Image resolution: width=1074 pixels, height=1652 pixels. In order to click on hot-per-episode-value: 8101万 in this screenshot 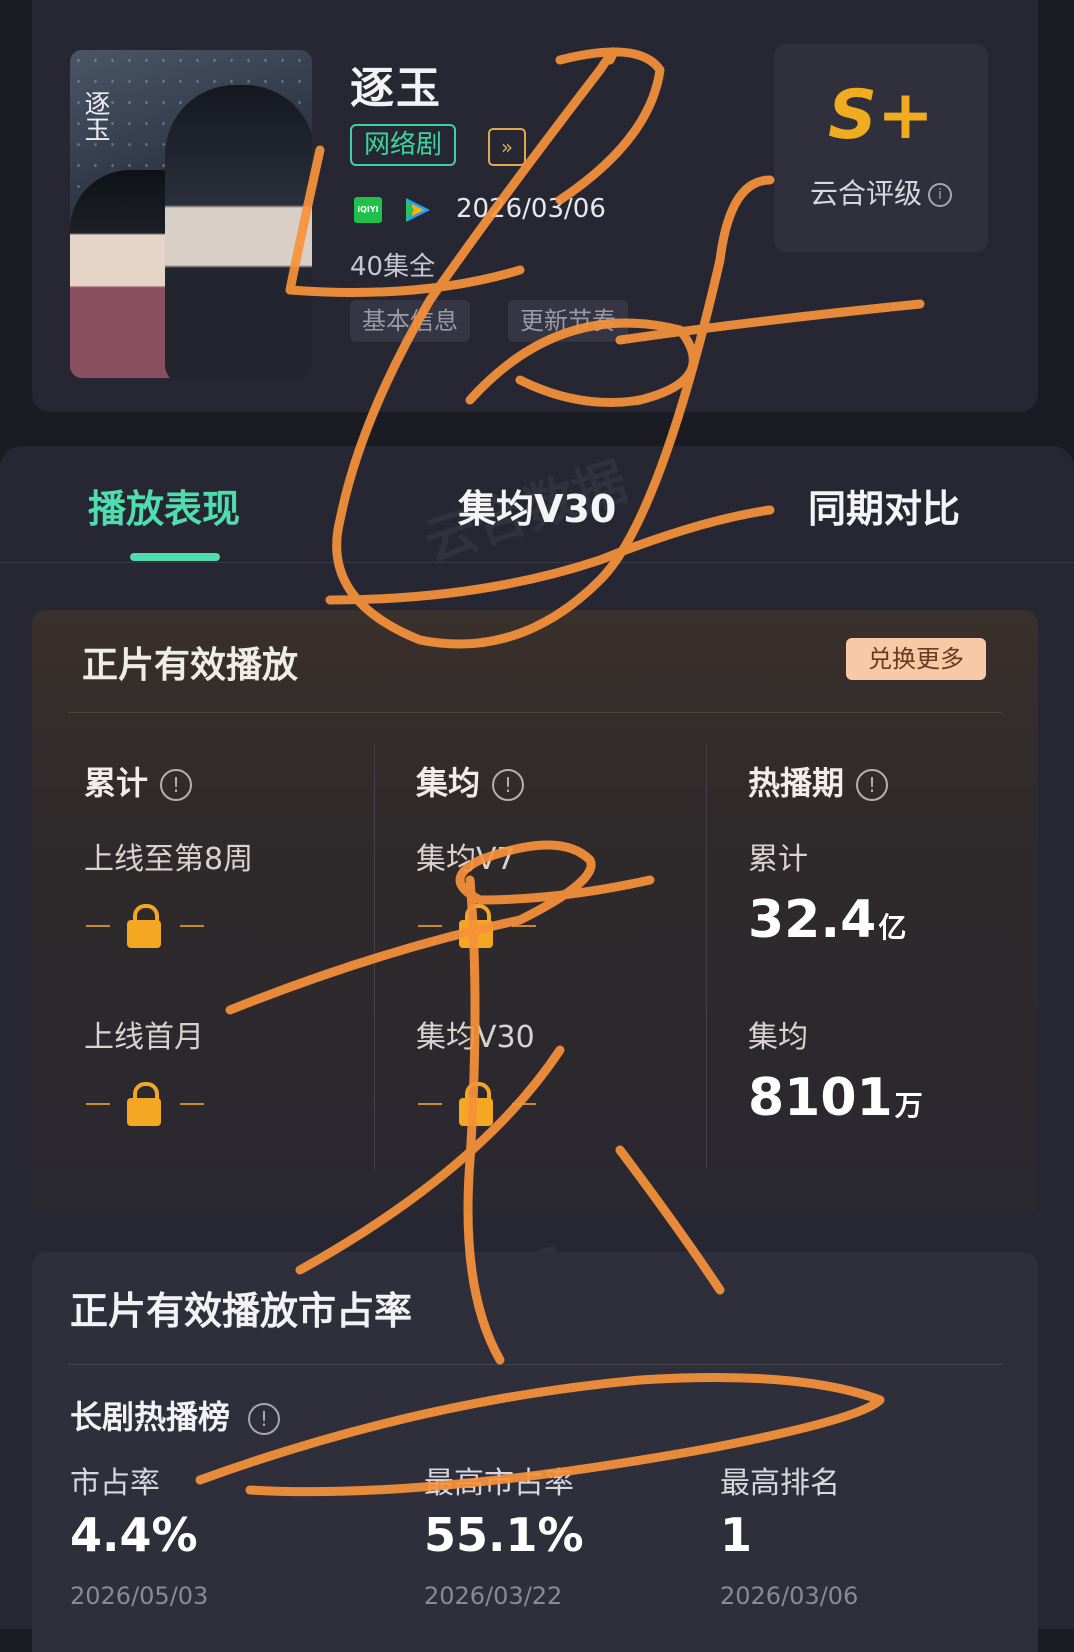, I will do `click(835, 1098)`.